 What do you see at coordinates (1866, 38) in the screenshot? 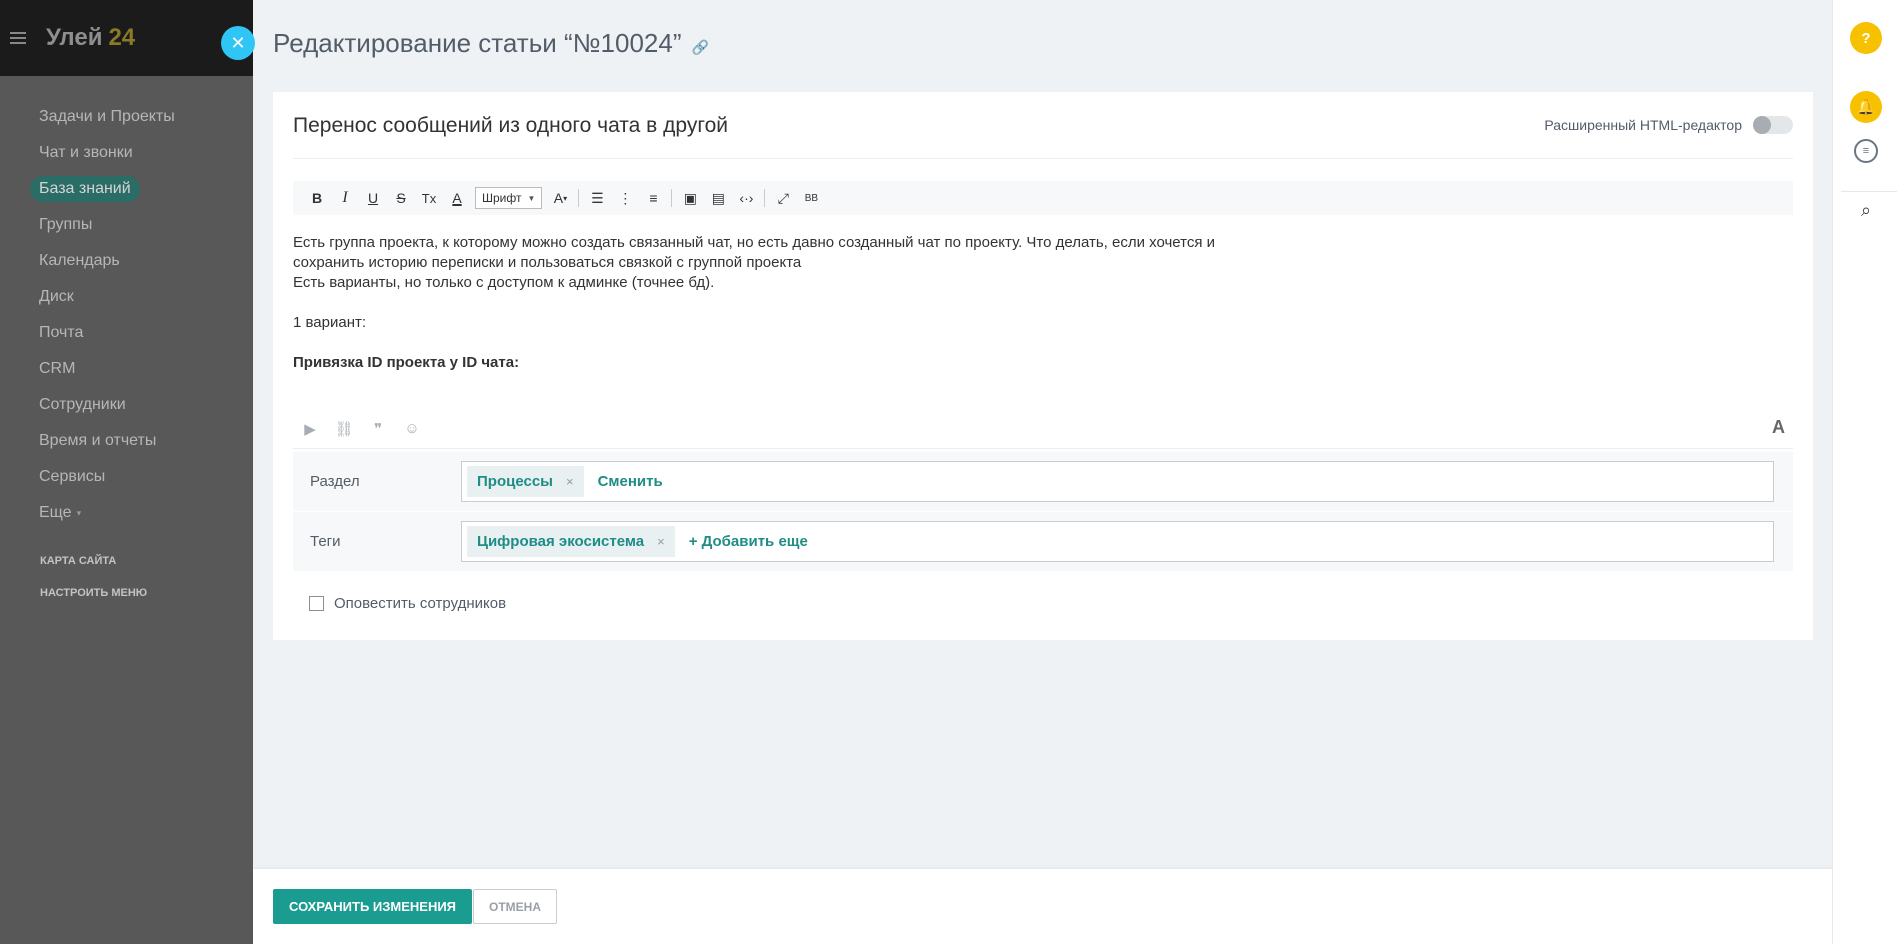
I see `help-icon: ?` at bounding box center [1866, 38].